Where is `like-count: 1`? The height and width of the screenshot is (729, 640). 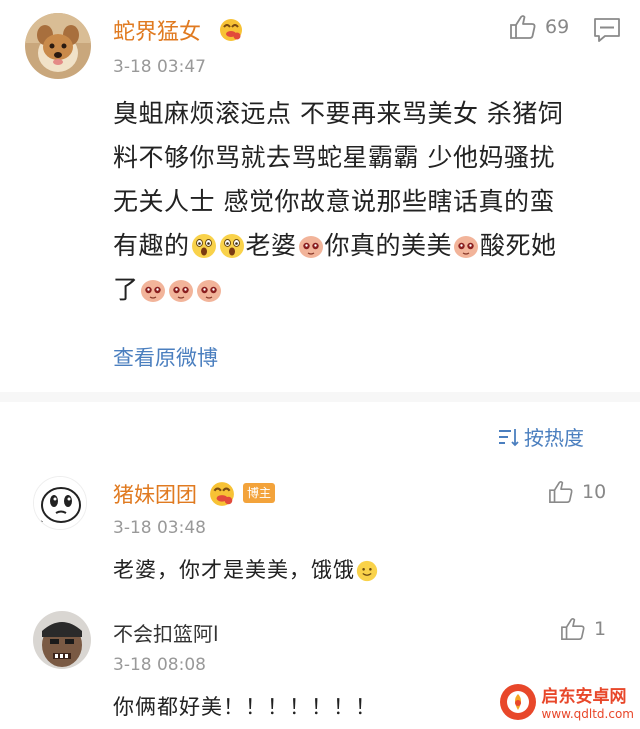 like-count: 1 is located at coordinates (600, 629).